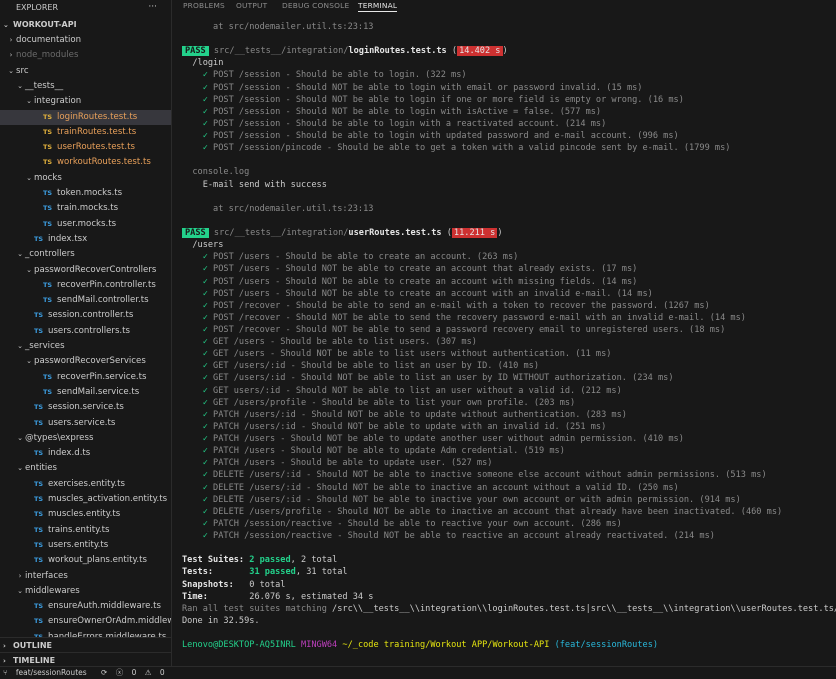 The width and height of the screenshot is (836, 679). What do you see at coordinates (97, 560) in the screenshot?
I see `tree-item-label: workout_plans.entity.ts` at bounding box center [97, 560].